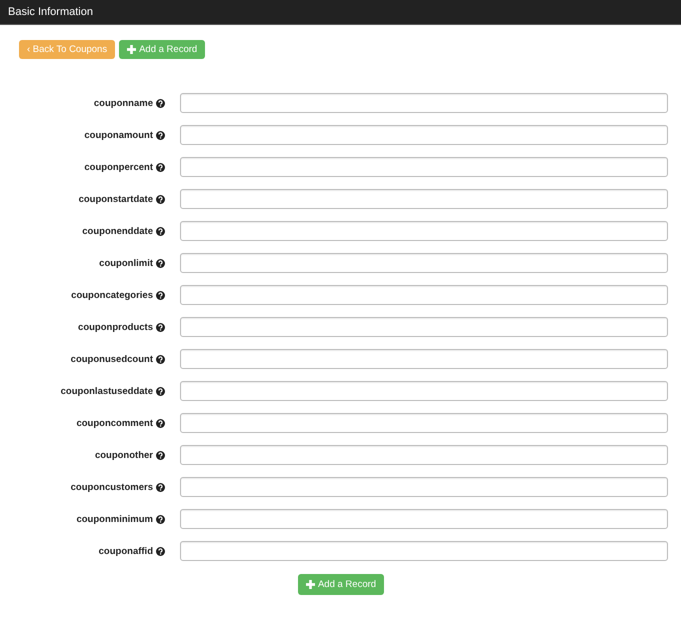 This screenshot has height=635, width=681. What do you see at coordinates (118, 135) in the screenshot?
I see `field-label: couponamount` at bounding box center [118, 135].